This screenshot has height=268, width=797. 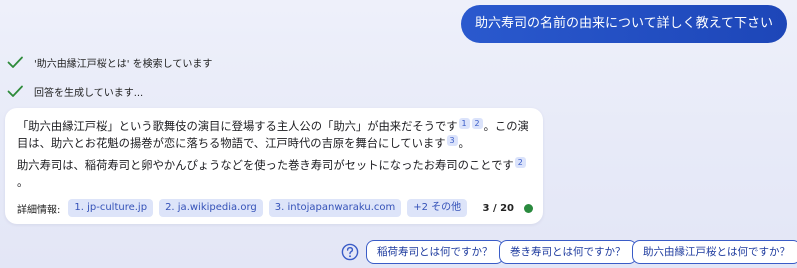 What do you see at coordinates (452, 140) in the screenshot?
I see `citation-3: 3` at bounding box center [452, 140].